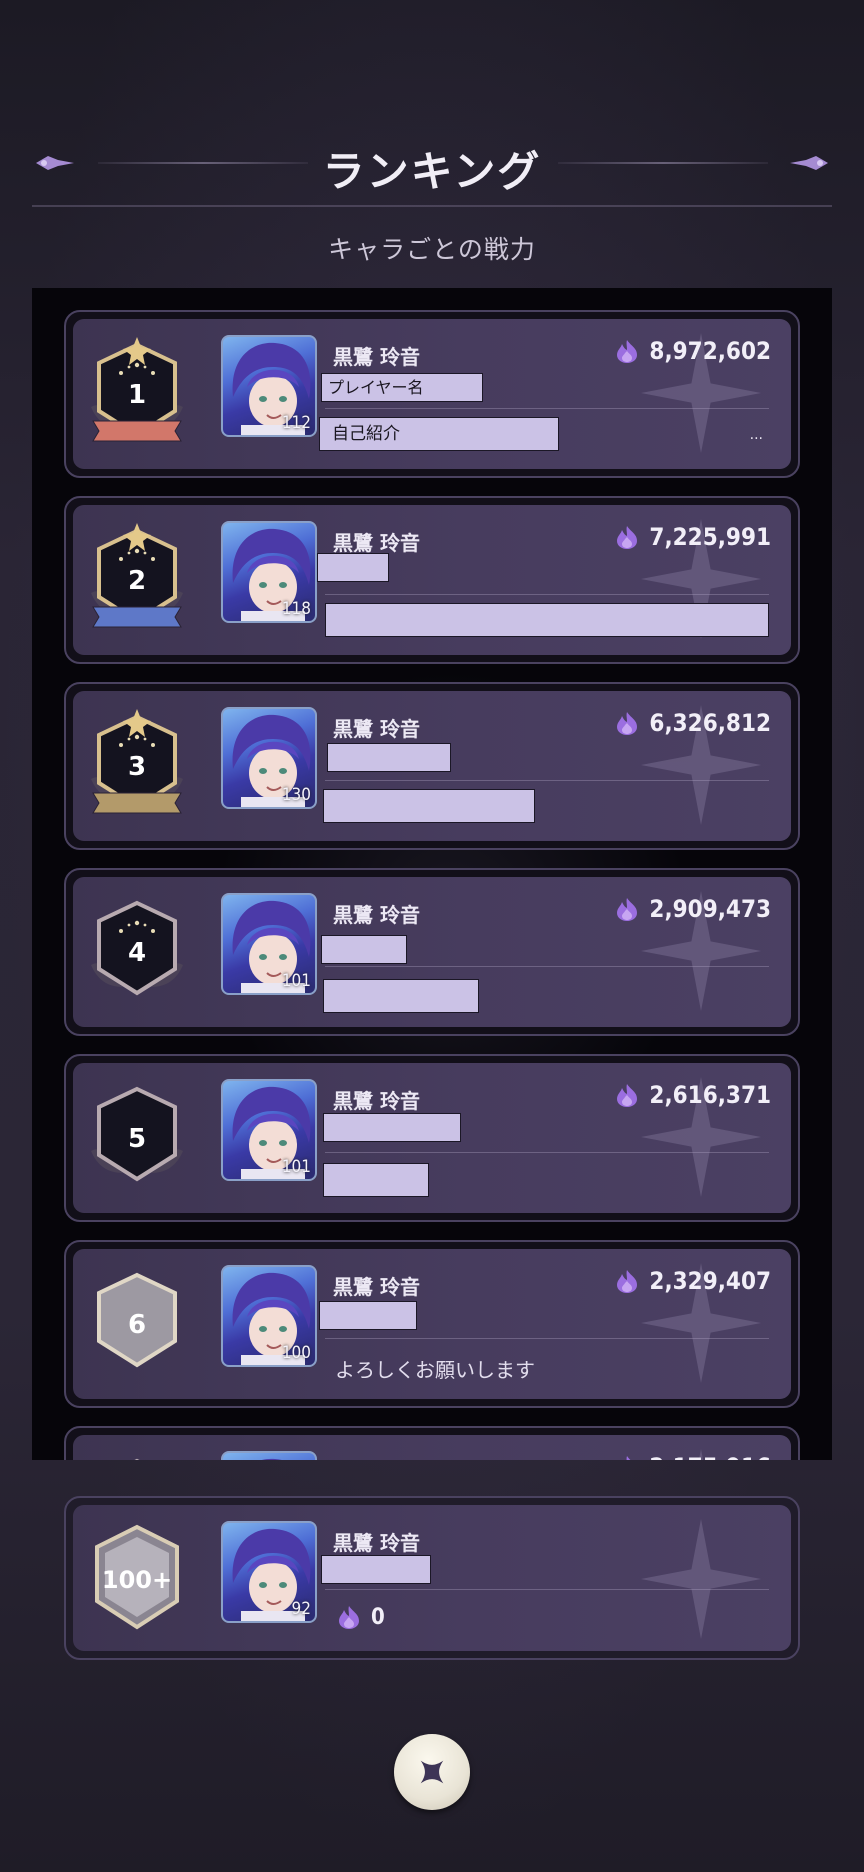  Describe the element at coordinates (137, 1580) in the screenshot. I see `own-rank-label: 100+` at that location.